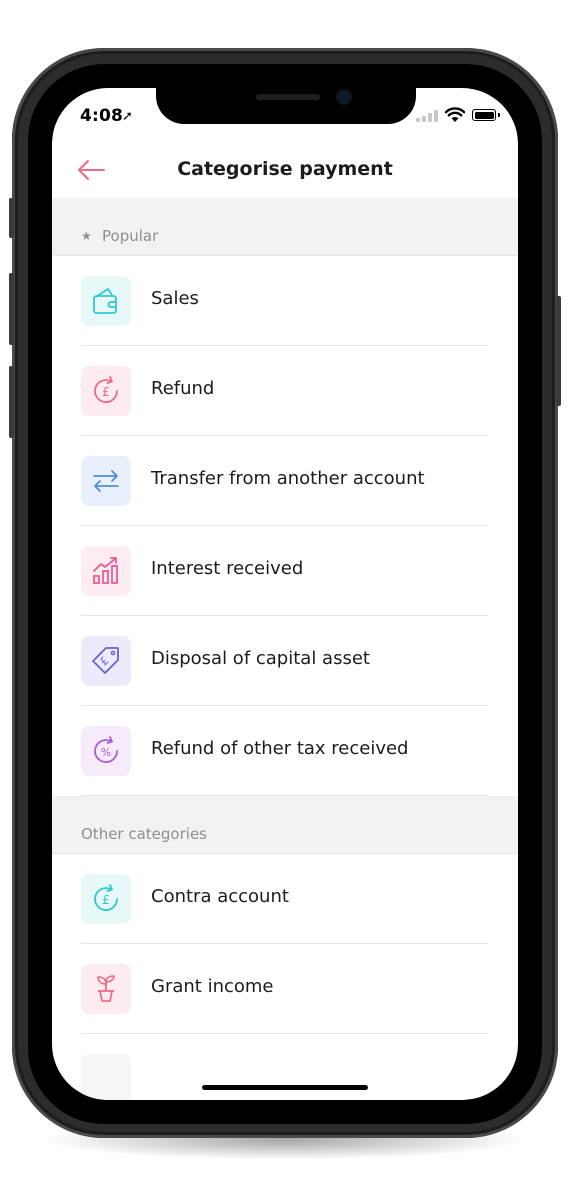  Describe the element at coordinates (285, 169) in the screenshot. I see `page-title: Categorise payment` at that location.